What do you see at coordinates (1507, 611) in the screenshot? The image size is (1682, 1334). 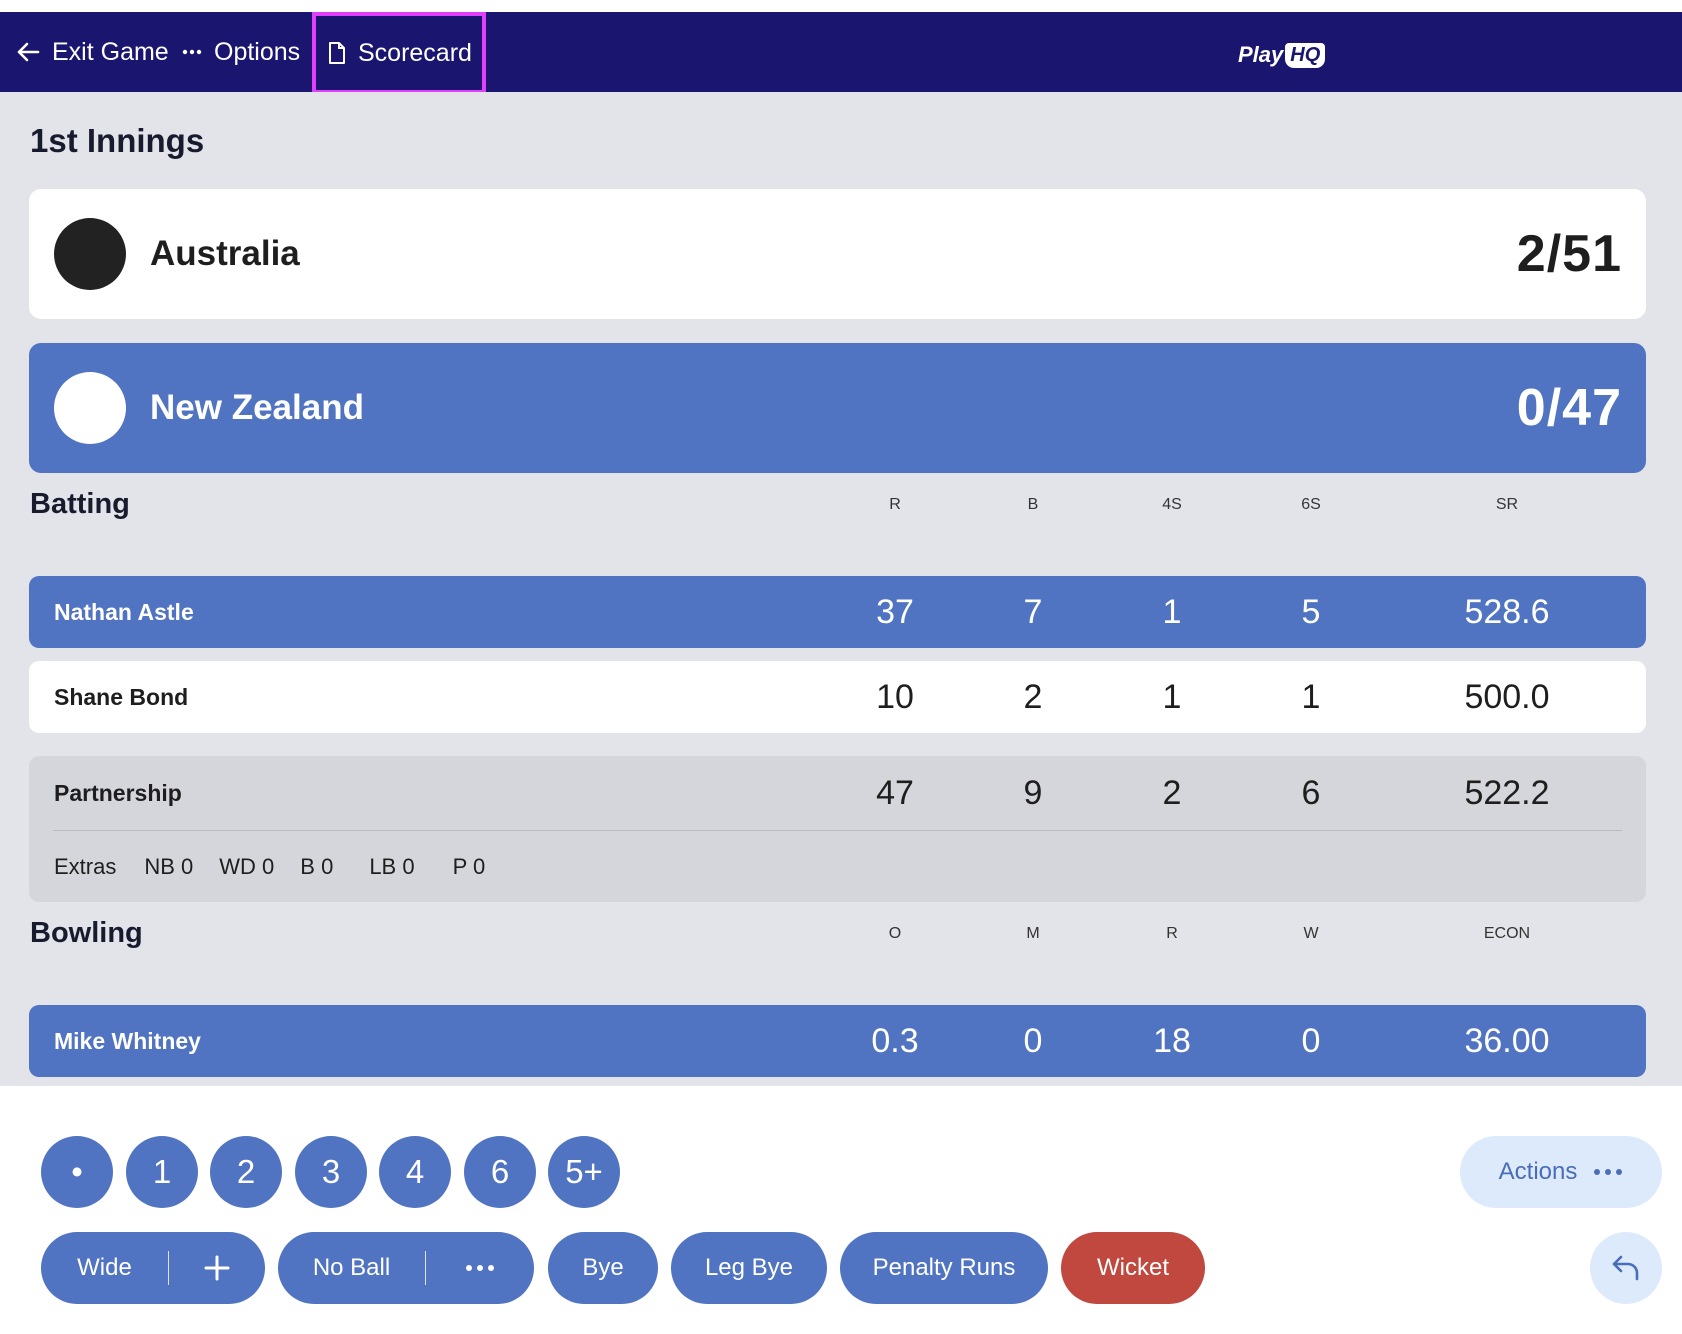 I see `batter-strike-rate: 528.6` at bounding box center [1507, 611].